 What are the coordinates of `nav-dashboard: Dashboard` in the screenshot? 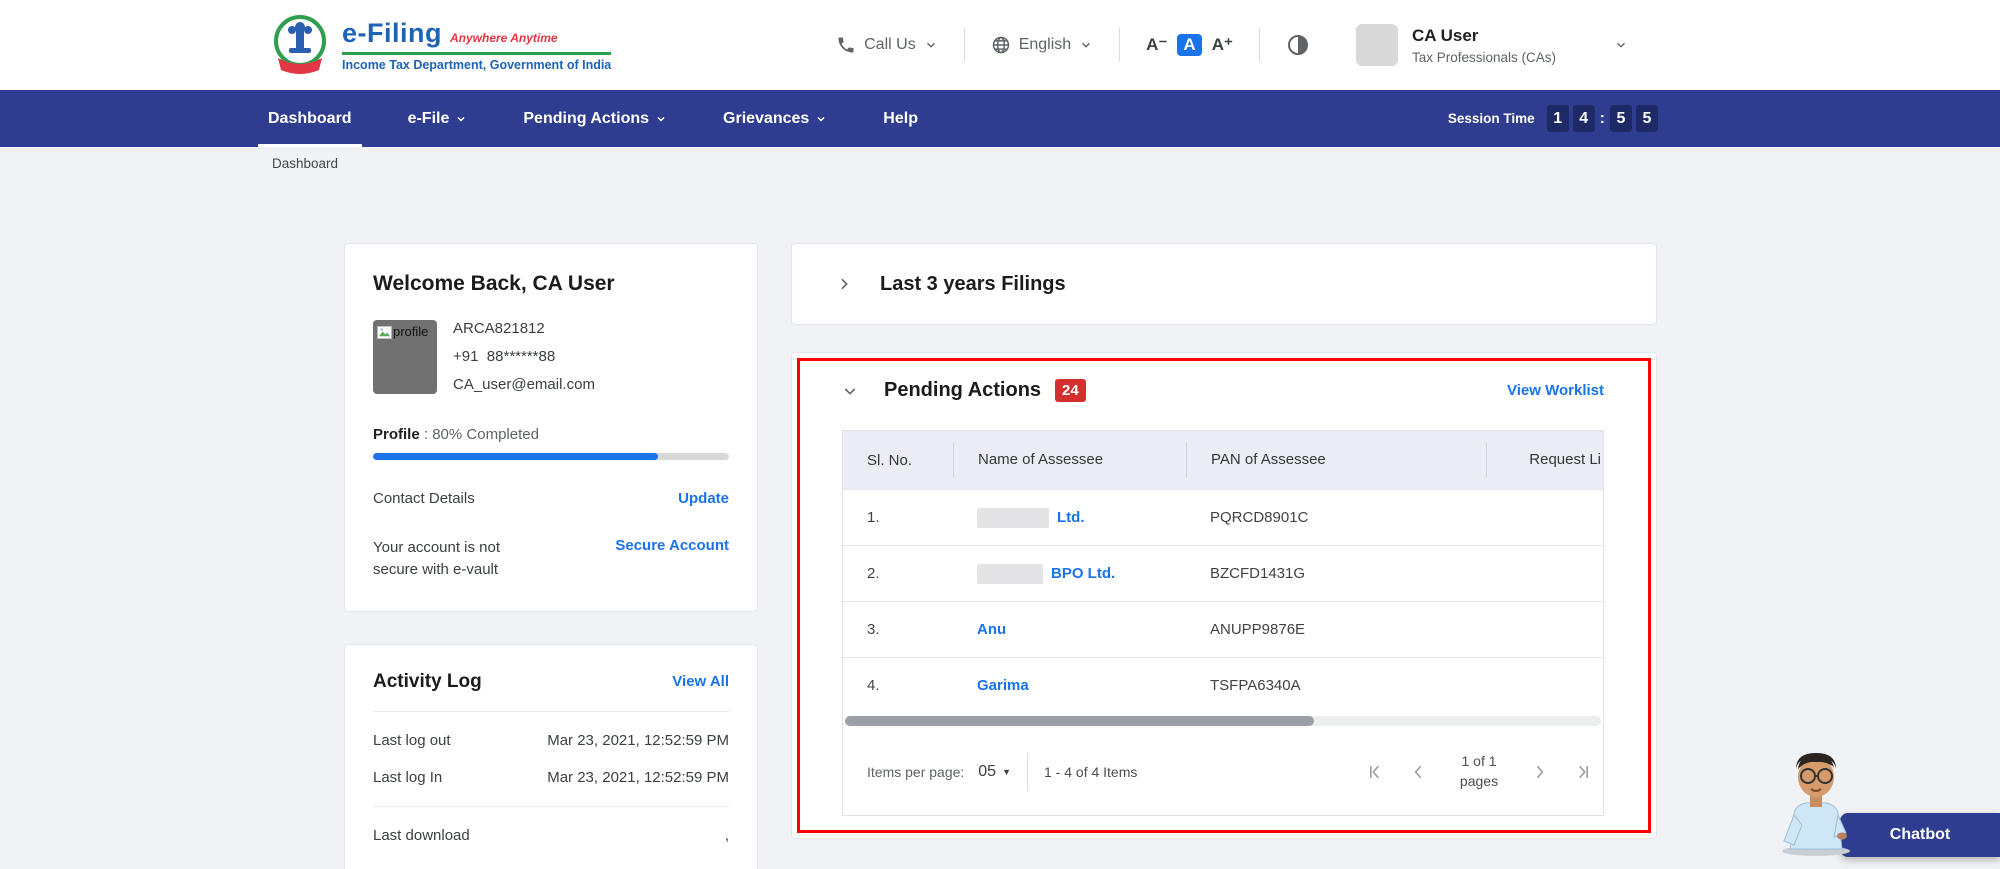 It's located at (310, 118).